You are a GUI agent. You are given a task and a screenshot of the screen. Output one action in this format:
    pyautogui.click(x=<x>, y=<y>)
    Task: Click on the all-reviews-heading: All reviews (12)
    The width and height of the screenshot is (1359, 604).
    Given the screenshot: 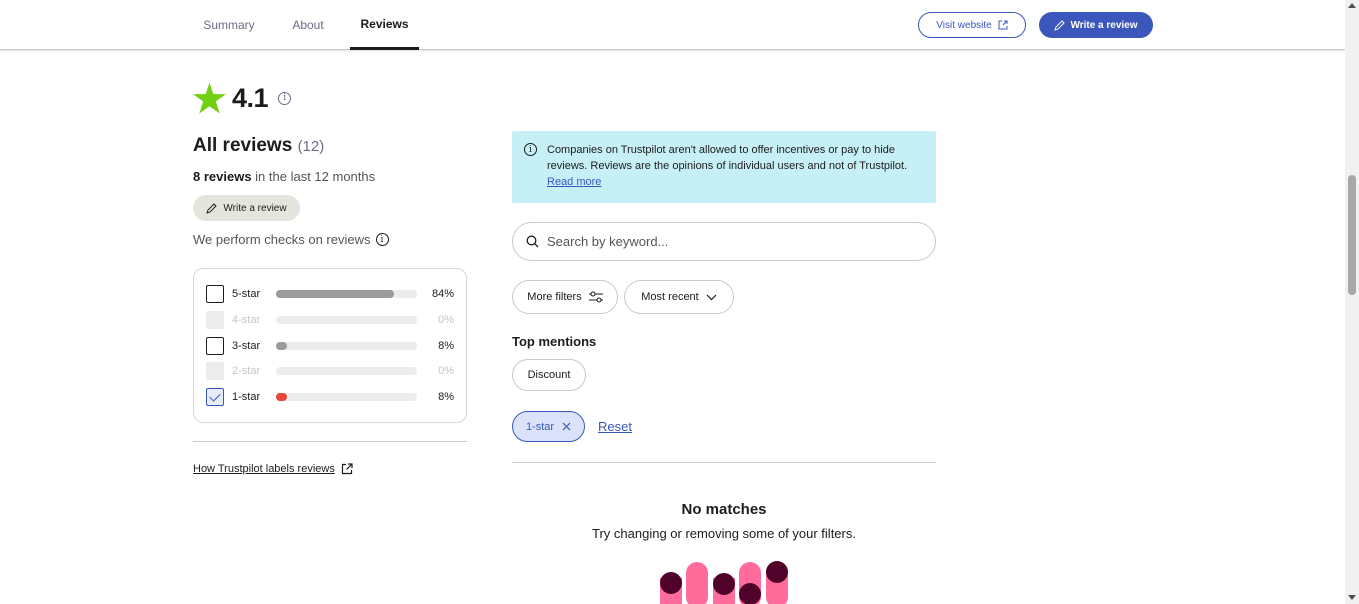 What is the action you would take?
    pyautogui.click(x=258, y=146)
    